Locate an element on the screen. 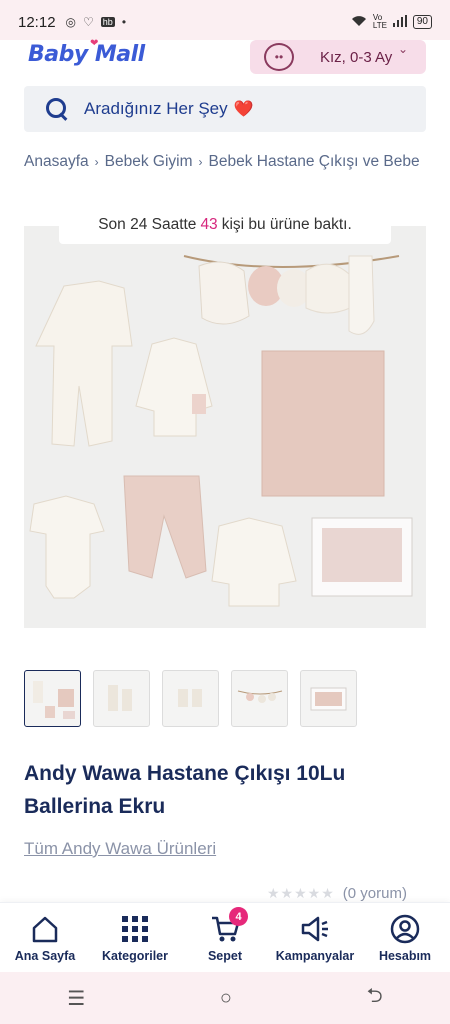 Image resolution: width=450 pixels, height=1024 pixels. thumbnail-strip is located at coordinates (190, 698).